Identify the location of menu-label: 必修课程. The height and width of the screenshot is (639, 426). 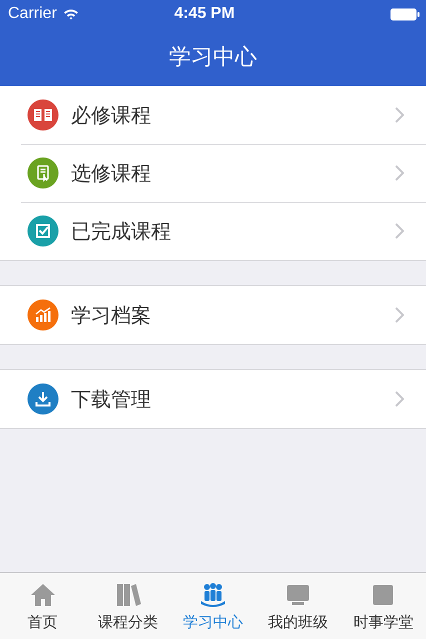
(111, 115).